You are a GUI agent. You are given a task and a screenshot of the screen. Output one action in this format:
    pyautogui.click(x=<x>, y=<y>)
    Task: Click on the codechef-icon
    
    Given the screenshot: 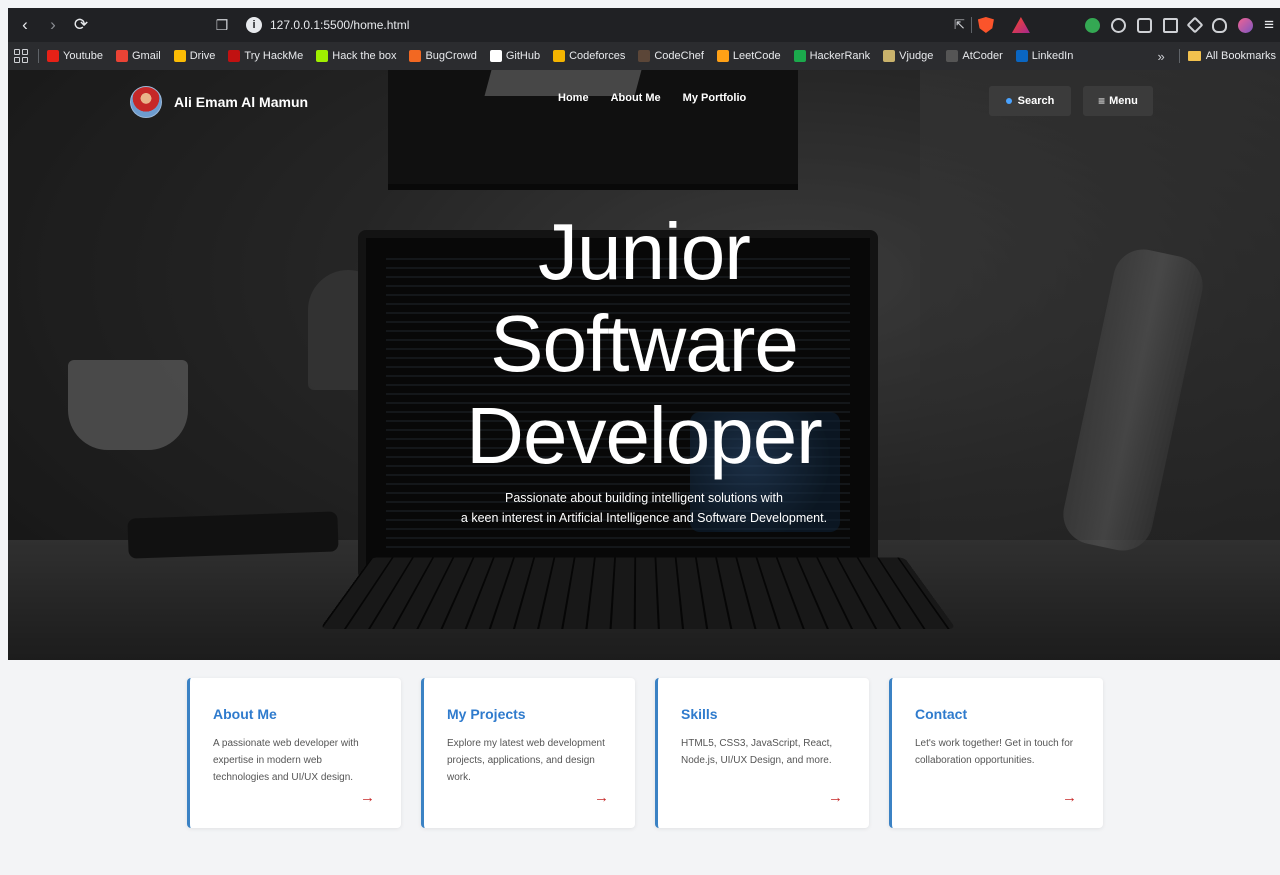 What is the action you would take?
    pyautogui.click(x=644, y=56)
    